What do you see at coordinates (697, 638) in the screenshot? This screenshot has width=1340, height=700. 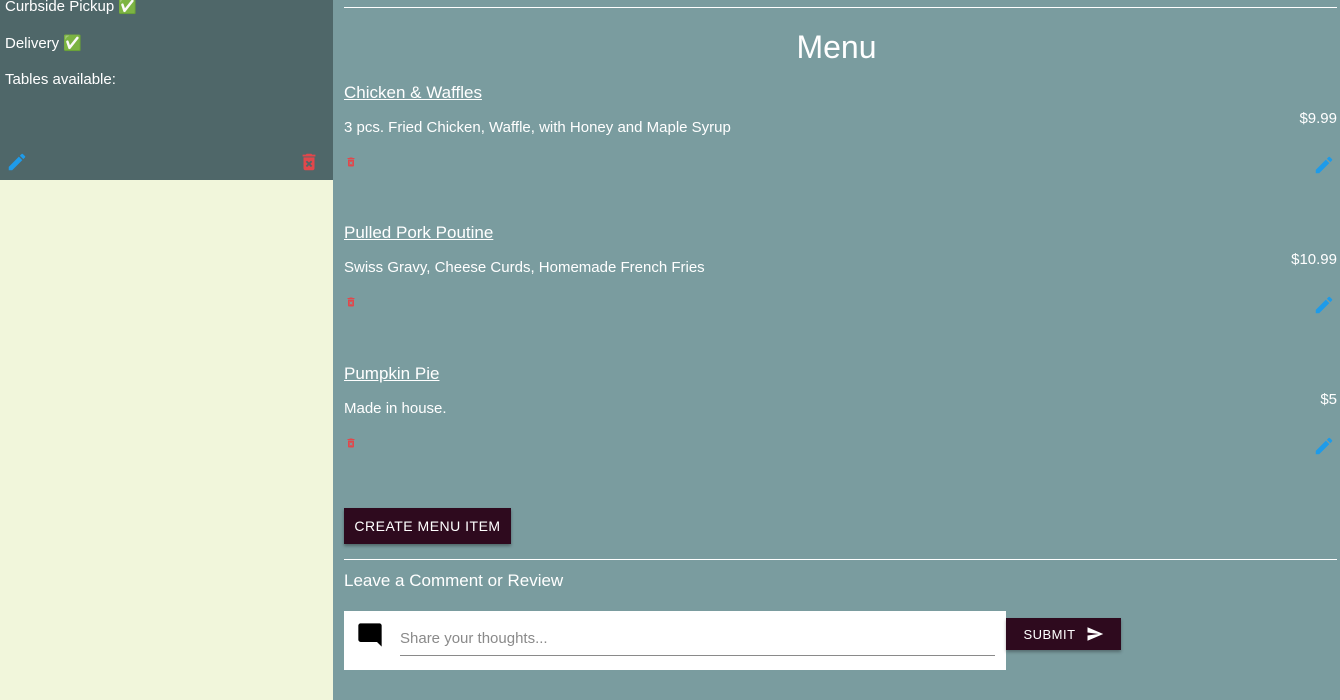 I see `comment-input` at bounding box center [697, 638].